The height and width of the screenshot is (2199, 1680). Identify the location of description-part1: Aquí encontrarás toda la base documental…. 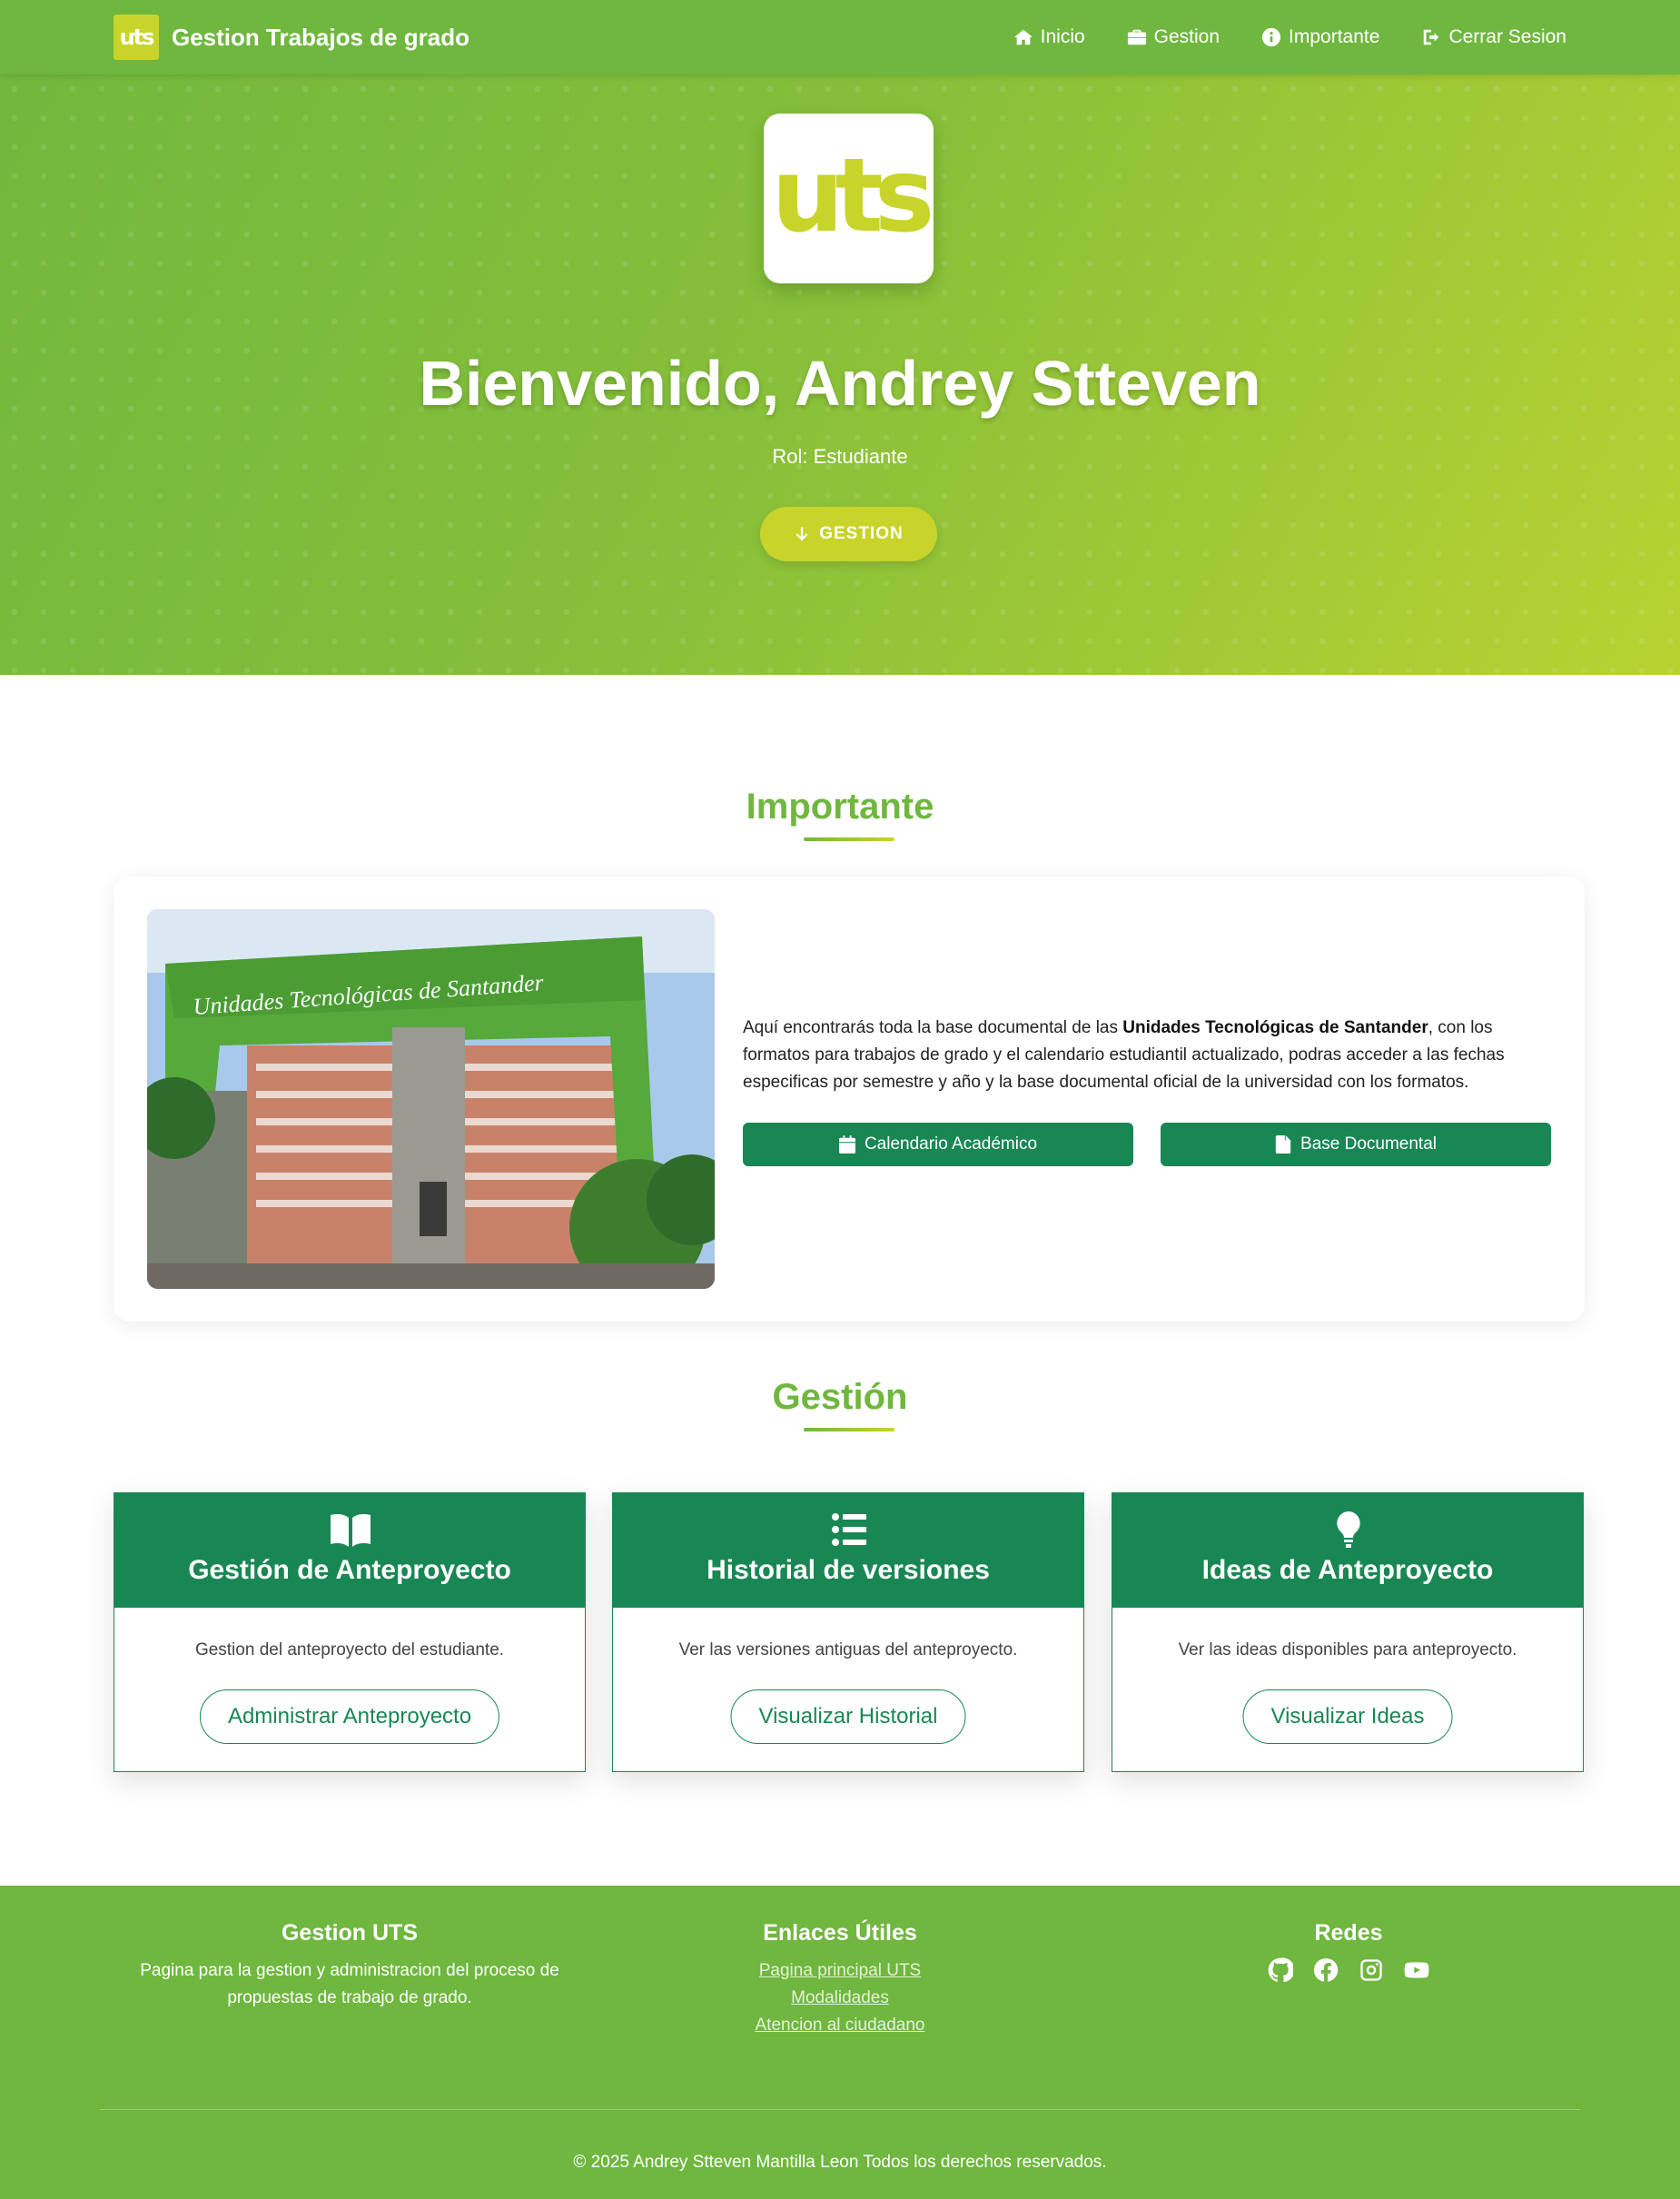
(933, 1027).